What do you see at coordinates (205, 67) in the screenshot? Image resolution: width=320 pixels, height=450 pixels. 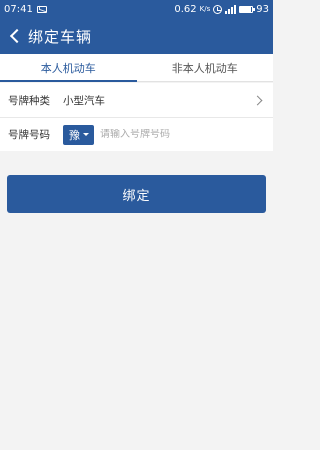 I see `tab-other-vehicle: 非本人机动车` at bounding box center [205, 67].